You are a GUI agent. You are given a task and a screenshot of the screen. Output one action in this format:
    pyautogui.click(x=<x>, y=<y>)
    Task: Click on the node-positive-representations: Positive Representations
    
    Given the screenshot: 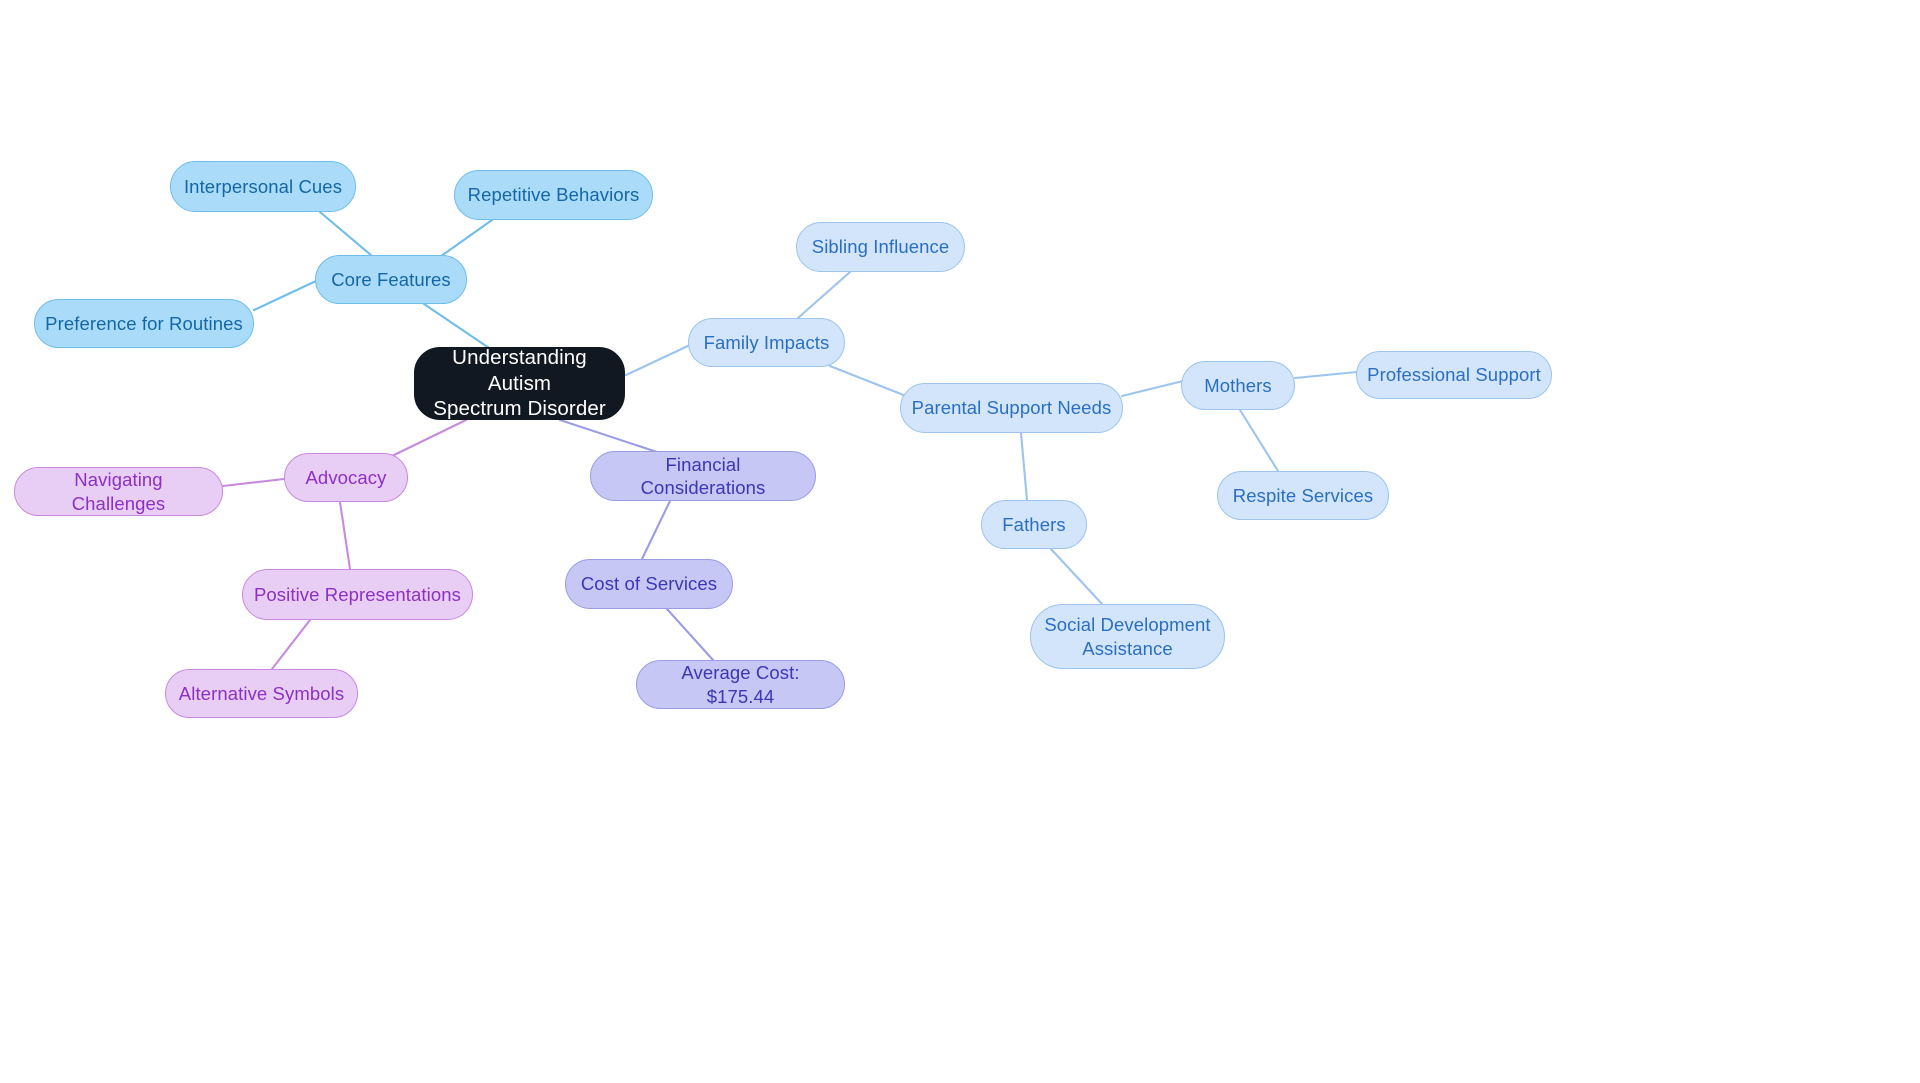 What is the action you would take?
    pyautogui.click(x=357, y=594)
    